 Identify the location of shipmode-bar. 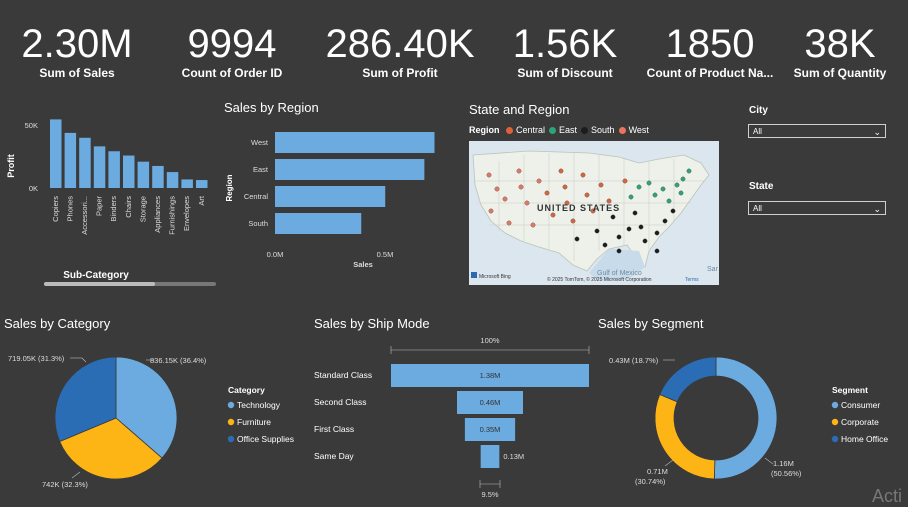
(490, 456).